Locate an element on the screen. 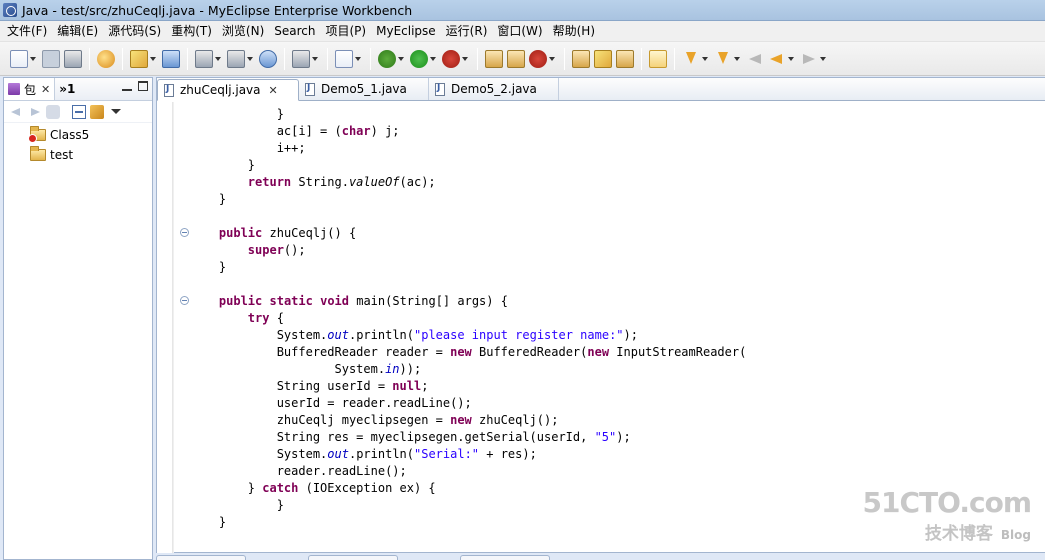 This screenshot has height=560, width=1045. deploy-icon is located at coordinates (171, 58).